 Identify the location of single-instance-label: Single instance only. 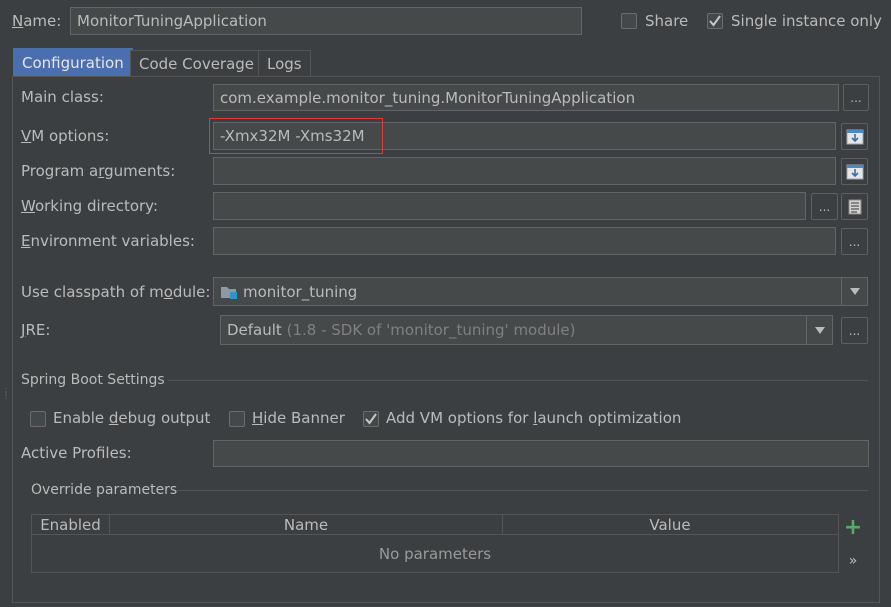
(806, 21).